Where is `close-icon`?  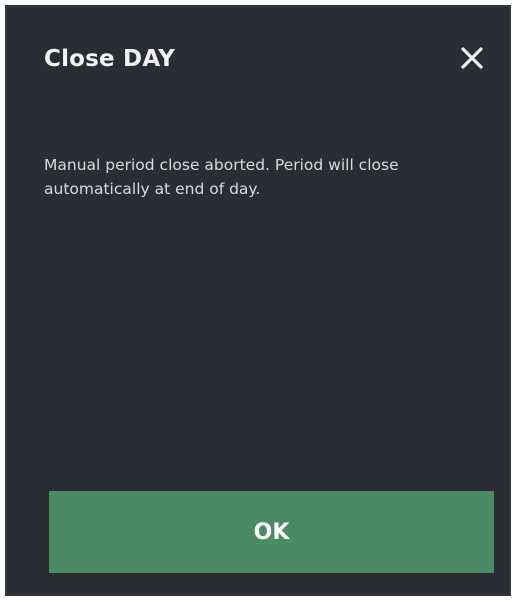
close-icon is located at coordinates (472, 58).